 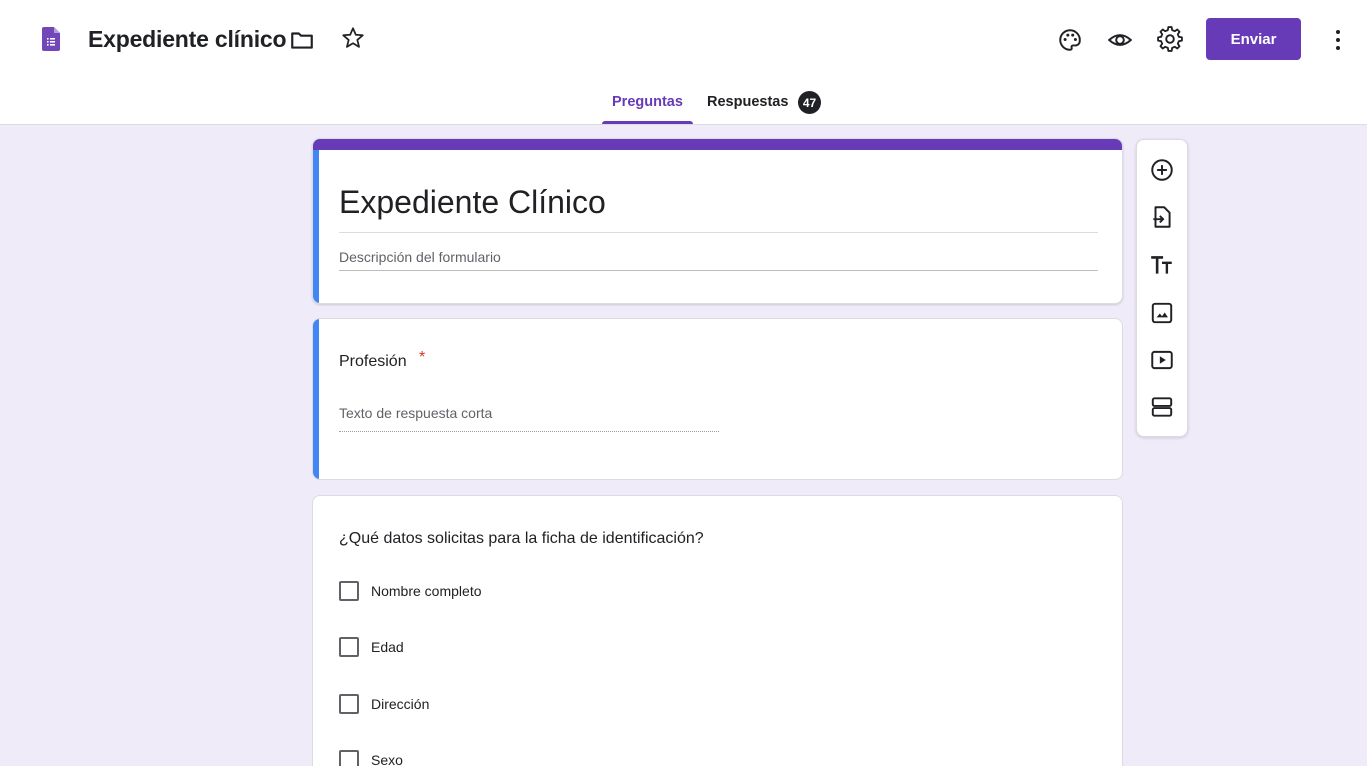 I want to click on checkbox-option: Sexo, so click(x=371, y=757).